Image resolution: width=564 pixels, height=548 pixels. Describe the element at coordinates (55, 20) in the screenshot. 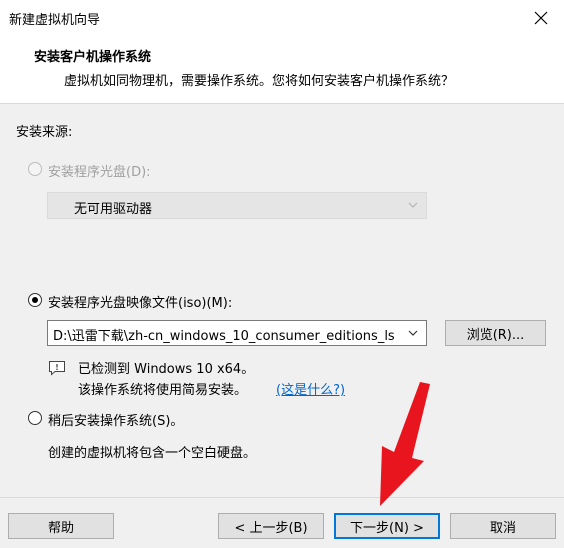

I see `window-title: 新建虚拟机向导` at that location.